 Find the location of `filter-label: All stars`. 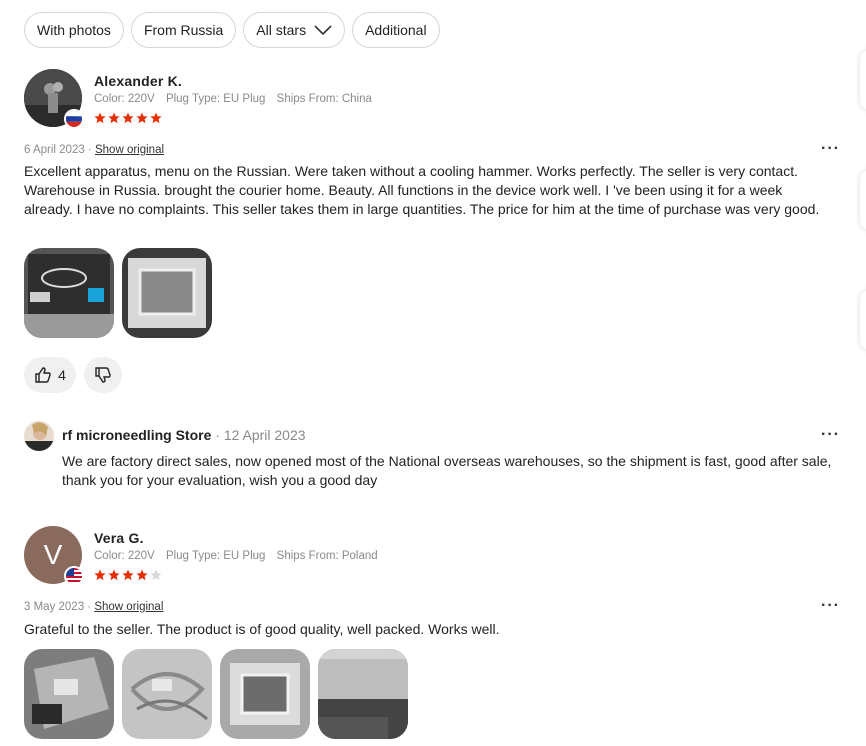

filter-label: All stars is located at coordinates (281, 30).